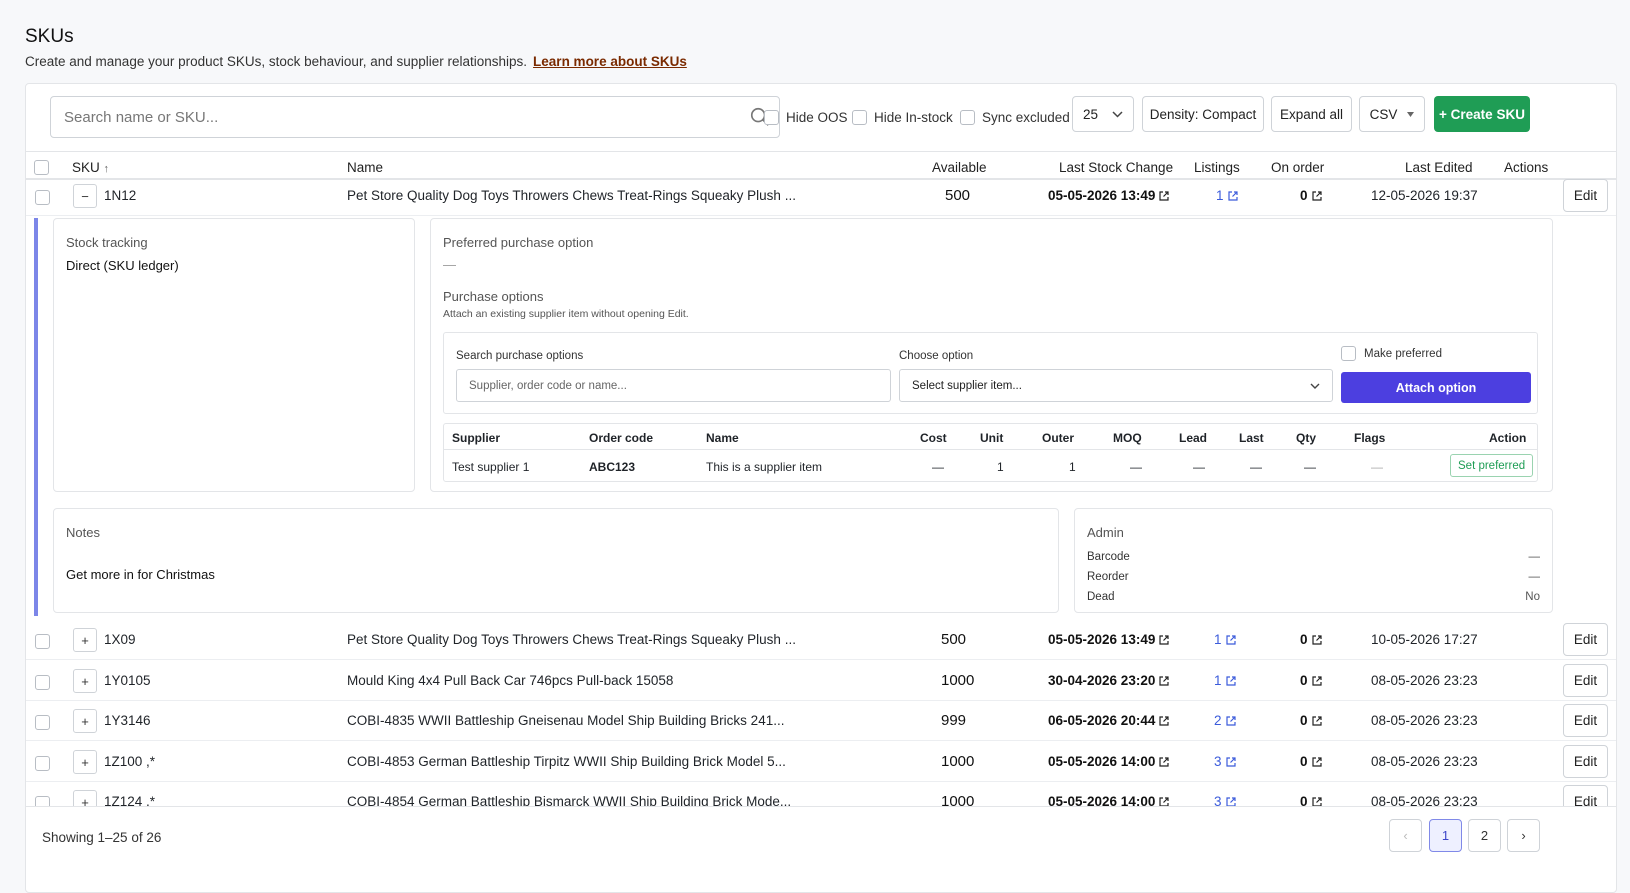 The image size is (1630, 893). I want to click on po-col-lead: Lead, so click(1193, 438).